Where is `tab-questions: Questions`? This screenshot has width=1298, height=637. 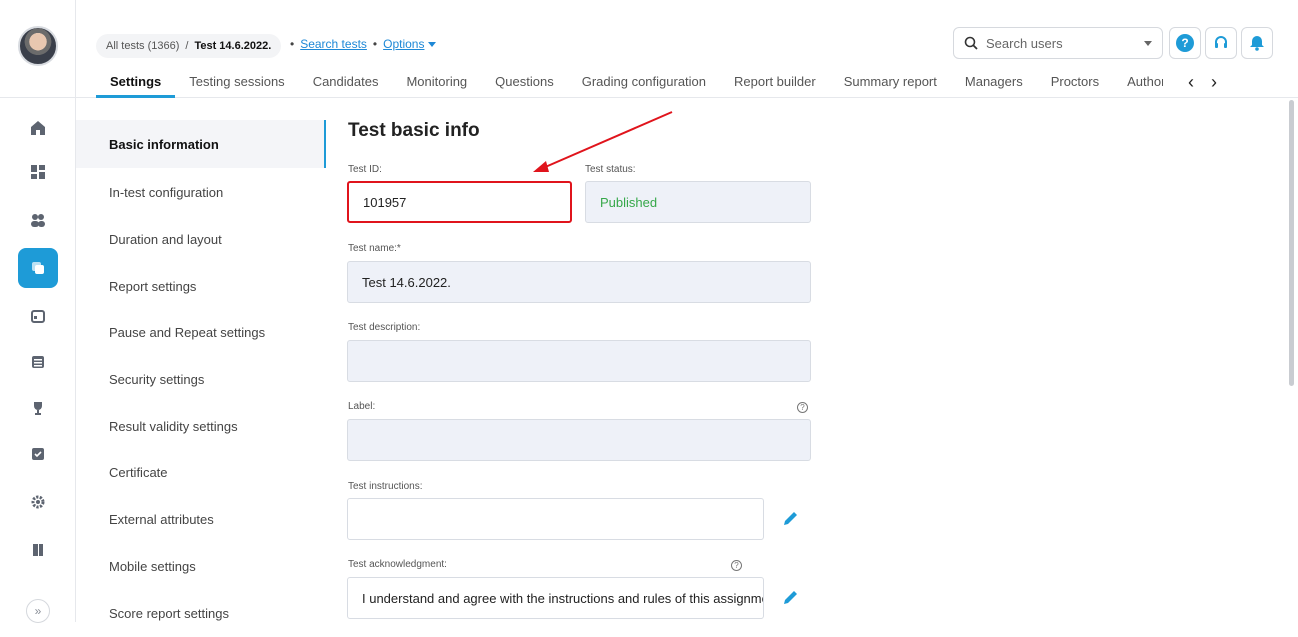
tab-questions: Questions is located at coordinates (524, 86).